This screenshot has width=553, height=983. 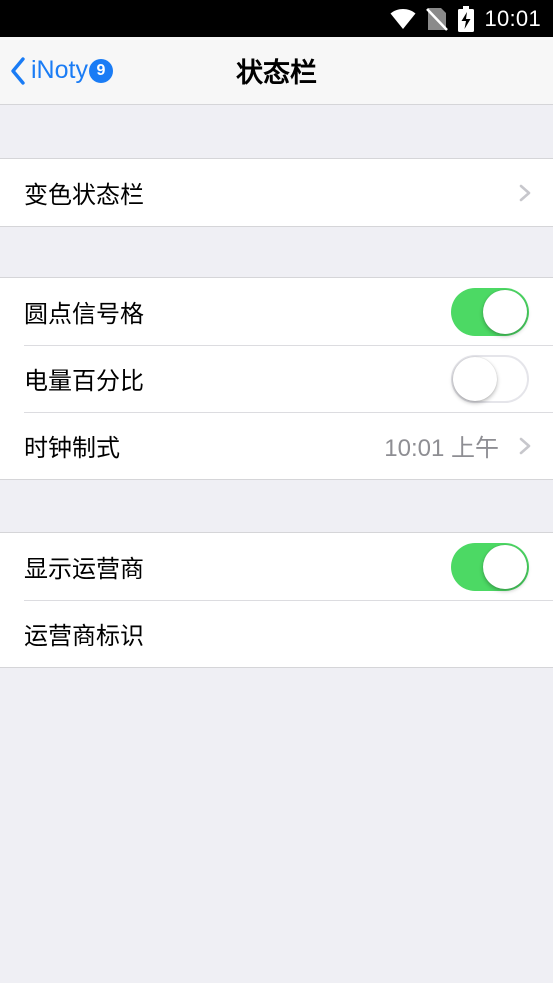 I want to click on no-sim-icon, so click(x=437, y=19).